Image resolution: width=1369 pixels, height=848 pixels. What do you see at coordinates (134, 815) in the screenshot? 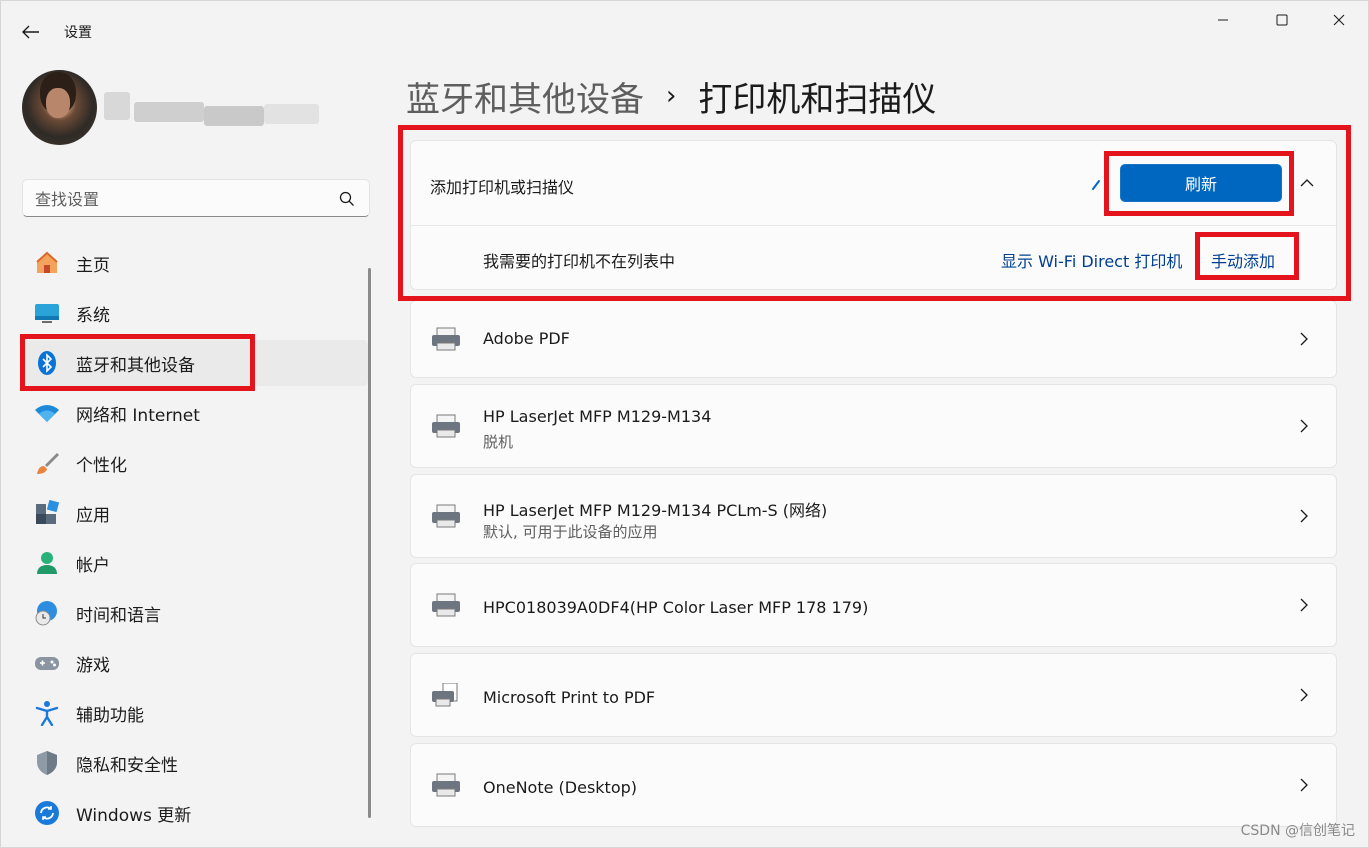
I see `sidebar-item-label: Windows 更新` at bounding box center [134, 815].